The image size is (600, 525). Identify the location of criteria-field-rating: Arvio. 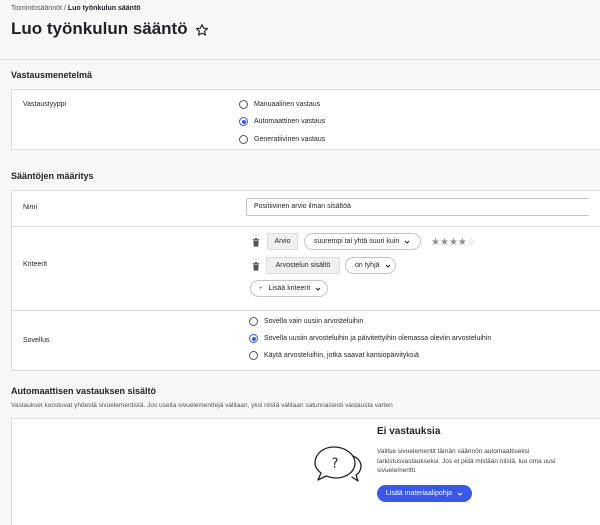
(282, 241).